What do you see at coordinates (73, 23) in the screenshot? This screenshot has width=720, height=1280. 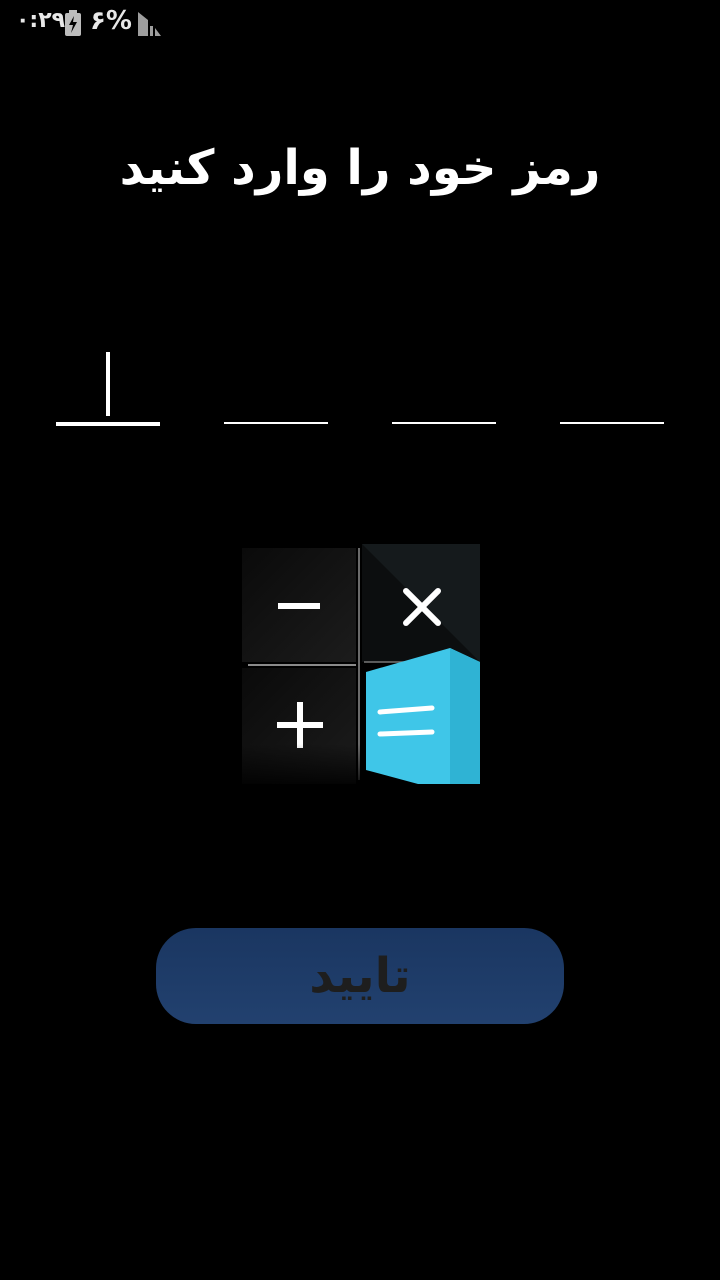 I see `battery-charging-icon` at bounding box center [73, 23].